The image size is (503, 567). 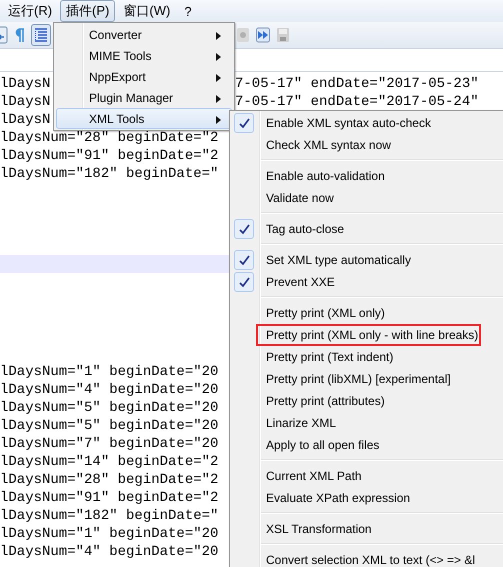 I want to click on menu-item: Evaluate XPath expression, so click(x=367, y=498).